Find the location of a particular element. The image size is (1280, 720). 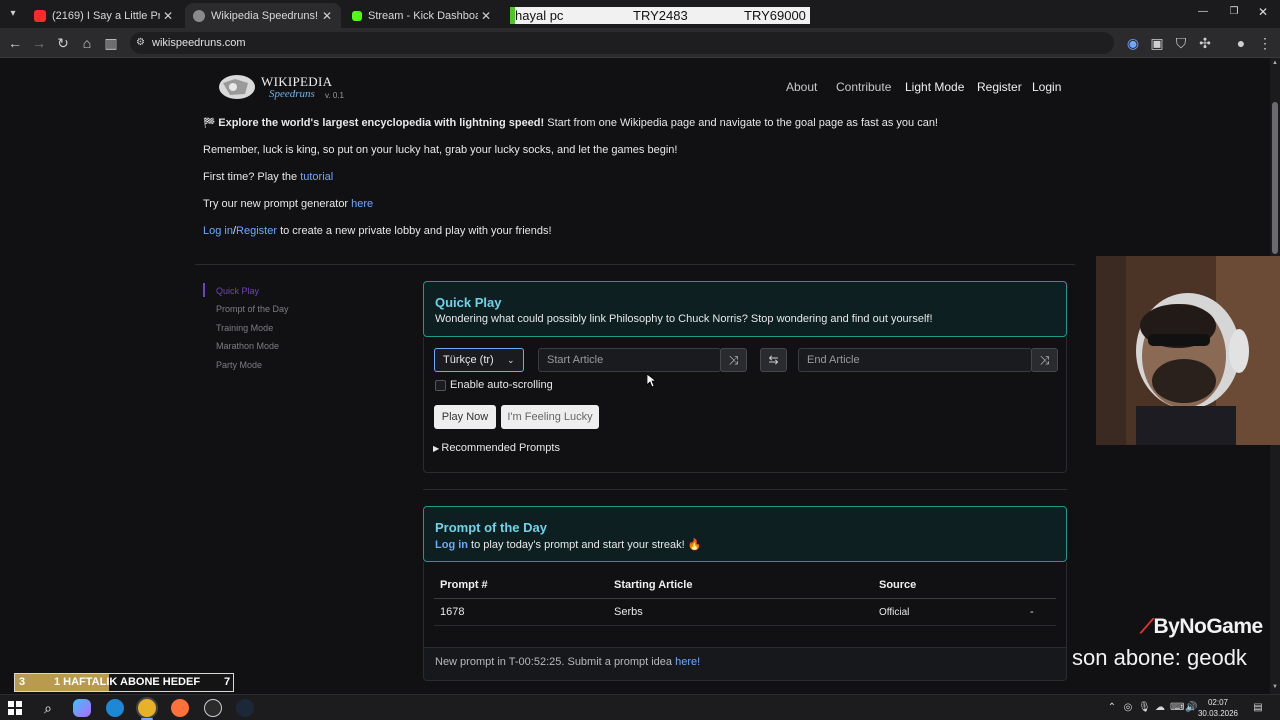

firefox-icon is located at coordinates (180, 708).